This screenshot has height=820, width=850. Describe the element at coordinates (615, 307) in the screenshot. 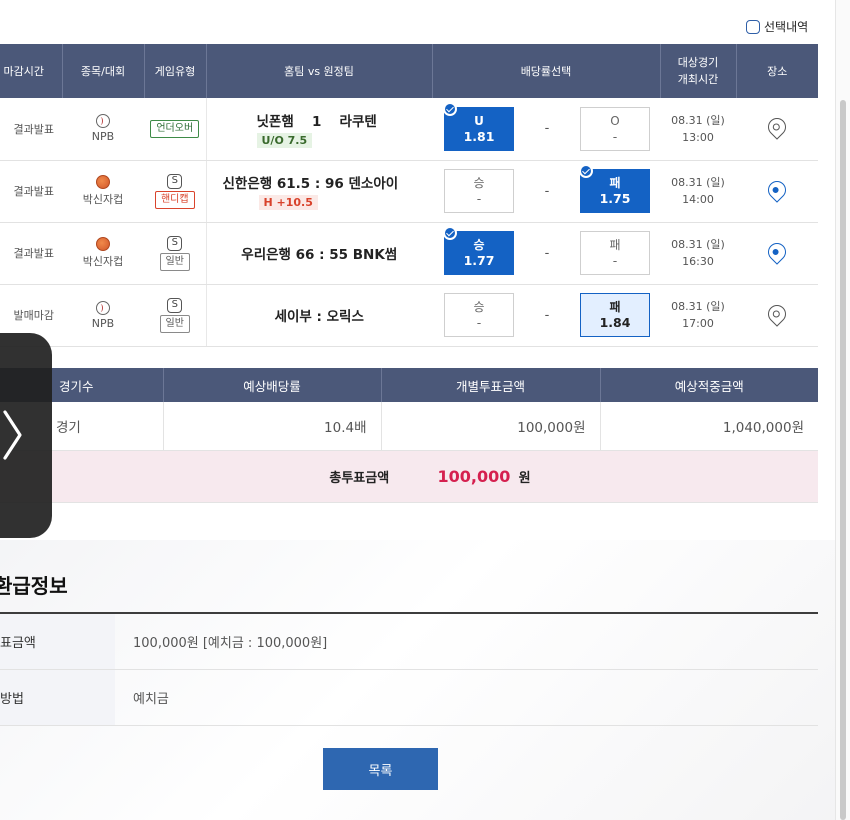

I see `odd-label: 패` at that location.